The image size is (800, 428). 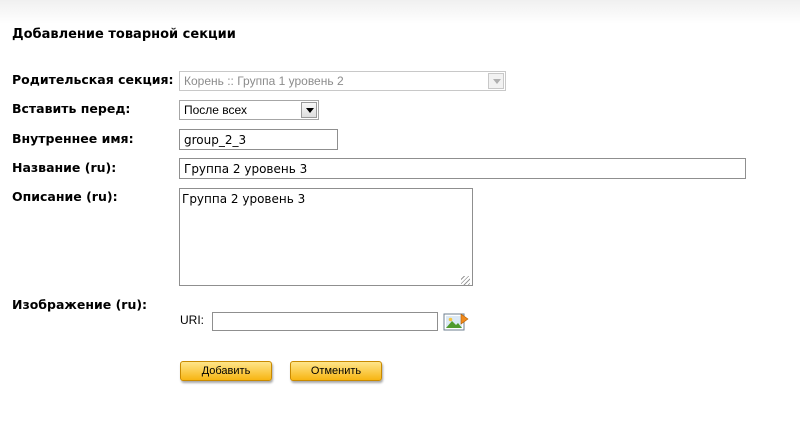 What do you see at coordinates (325, 321) in the screenshot?
I see `uri-input` at bounding box center [325, 321].